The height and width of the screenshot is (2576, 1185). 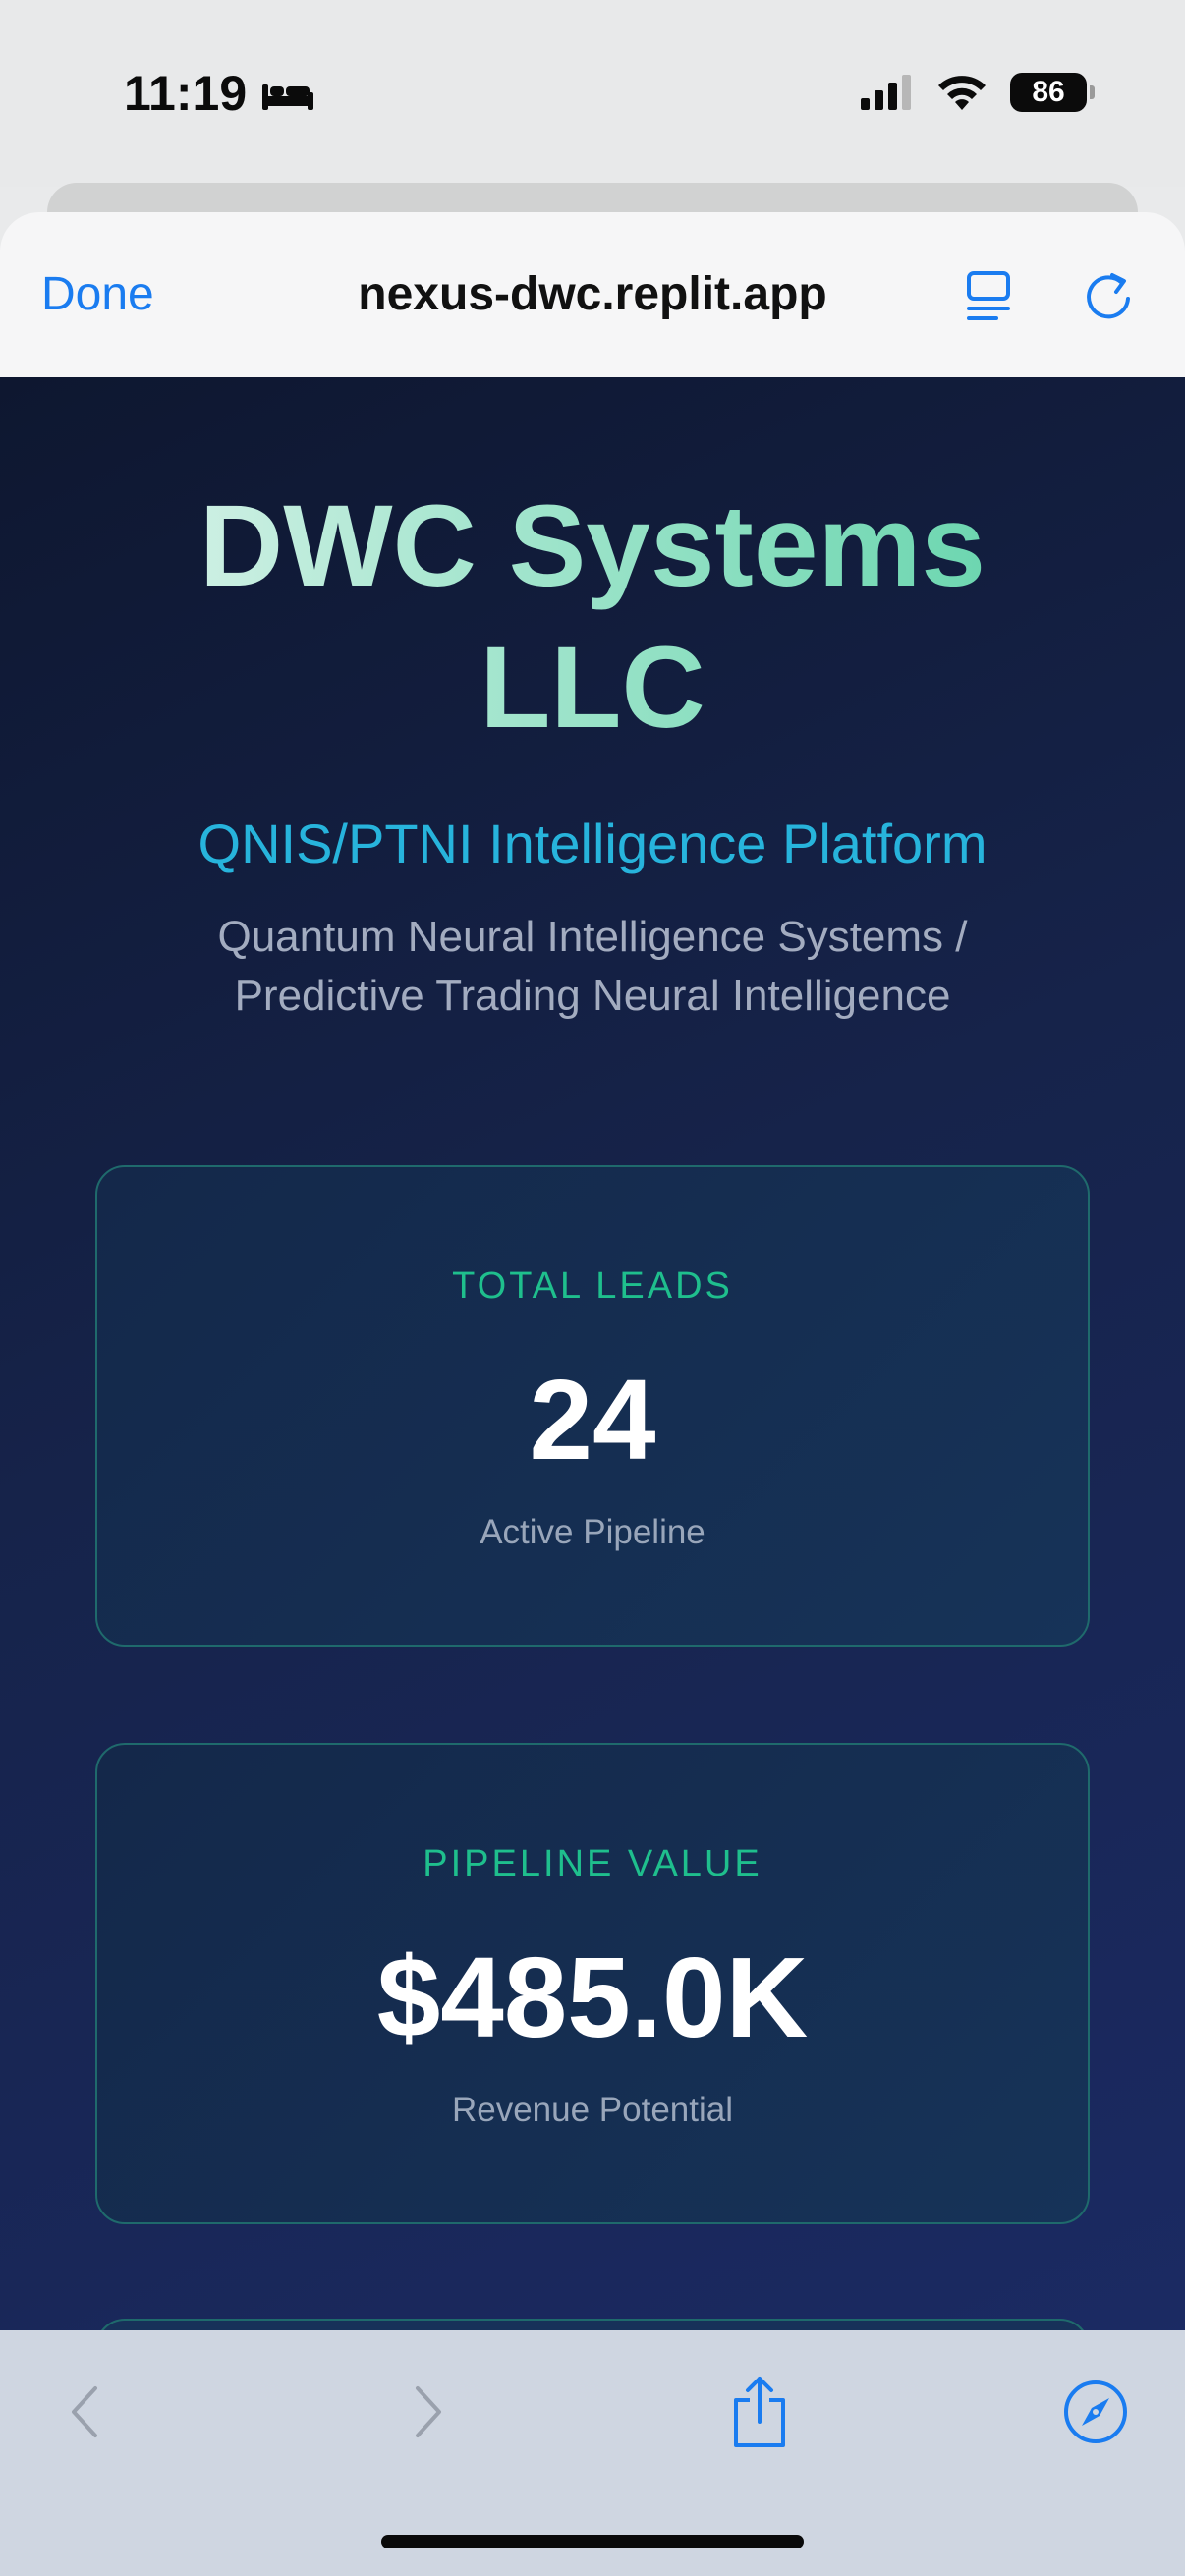 I want to click on url-text: nexus-dwc.replit.app, so click(x=592, y=294).